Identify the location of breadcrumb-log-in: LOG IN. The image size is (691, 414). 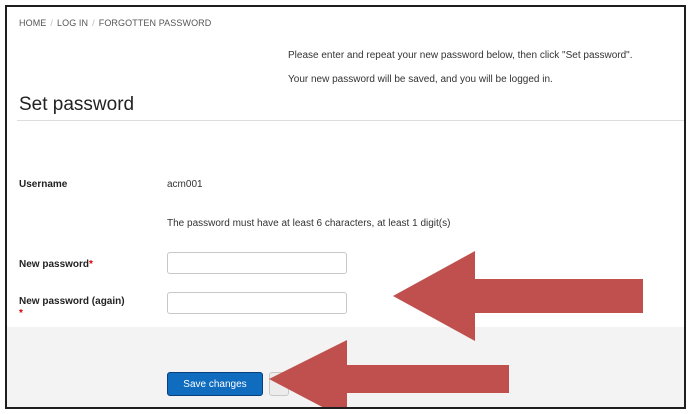
(72, 23).